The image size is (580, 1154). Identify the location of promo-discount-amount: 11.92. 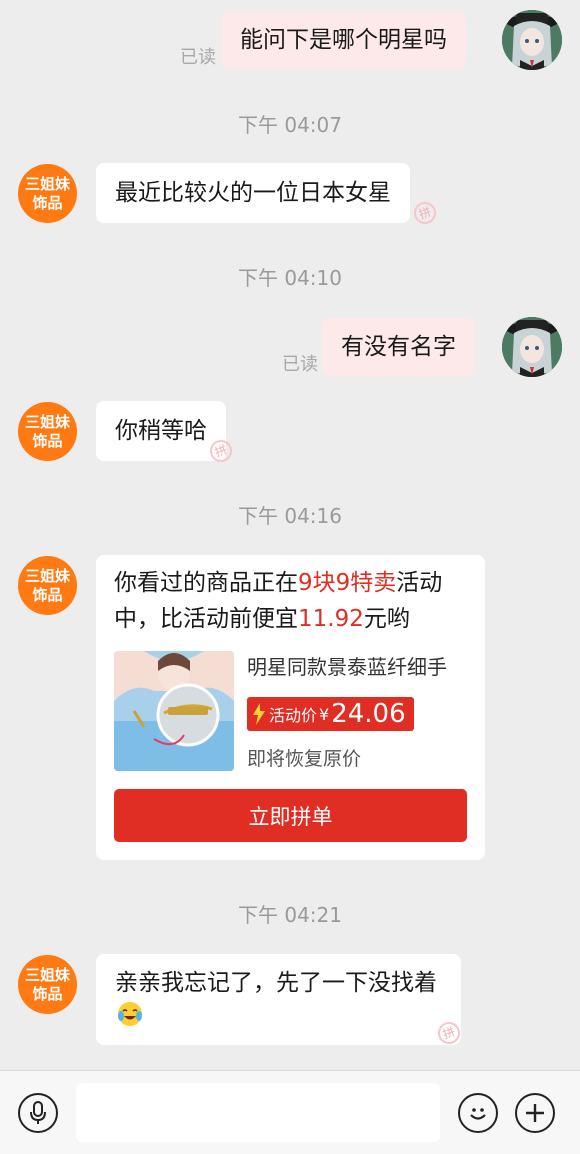
(331, 619).